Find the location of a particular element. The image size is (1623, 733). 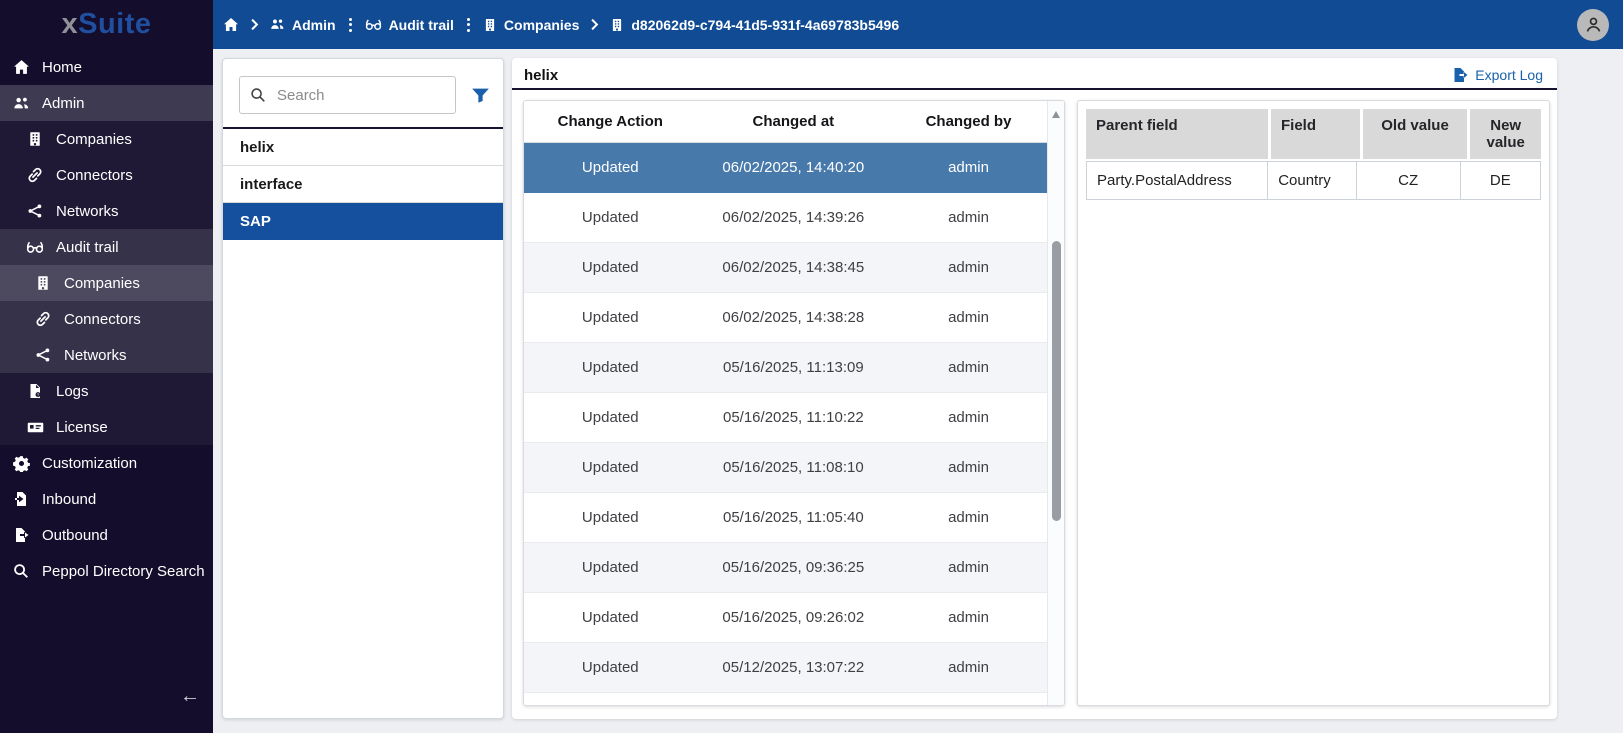

sidebar-item-label: Outbound is located at coordinates (75, 535).